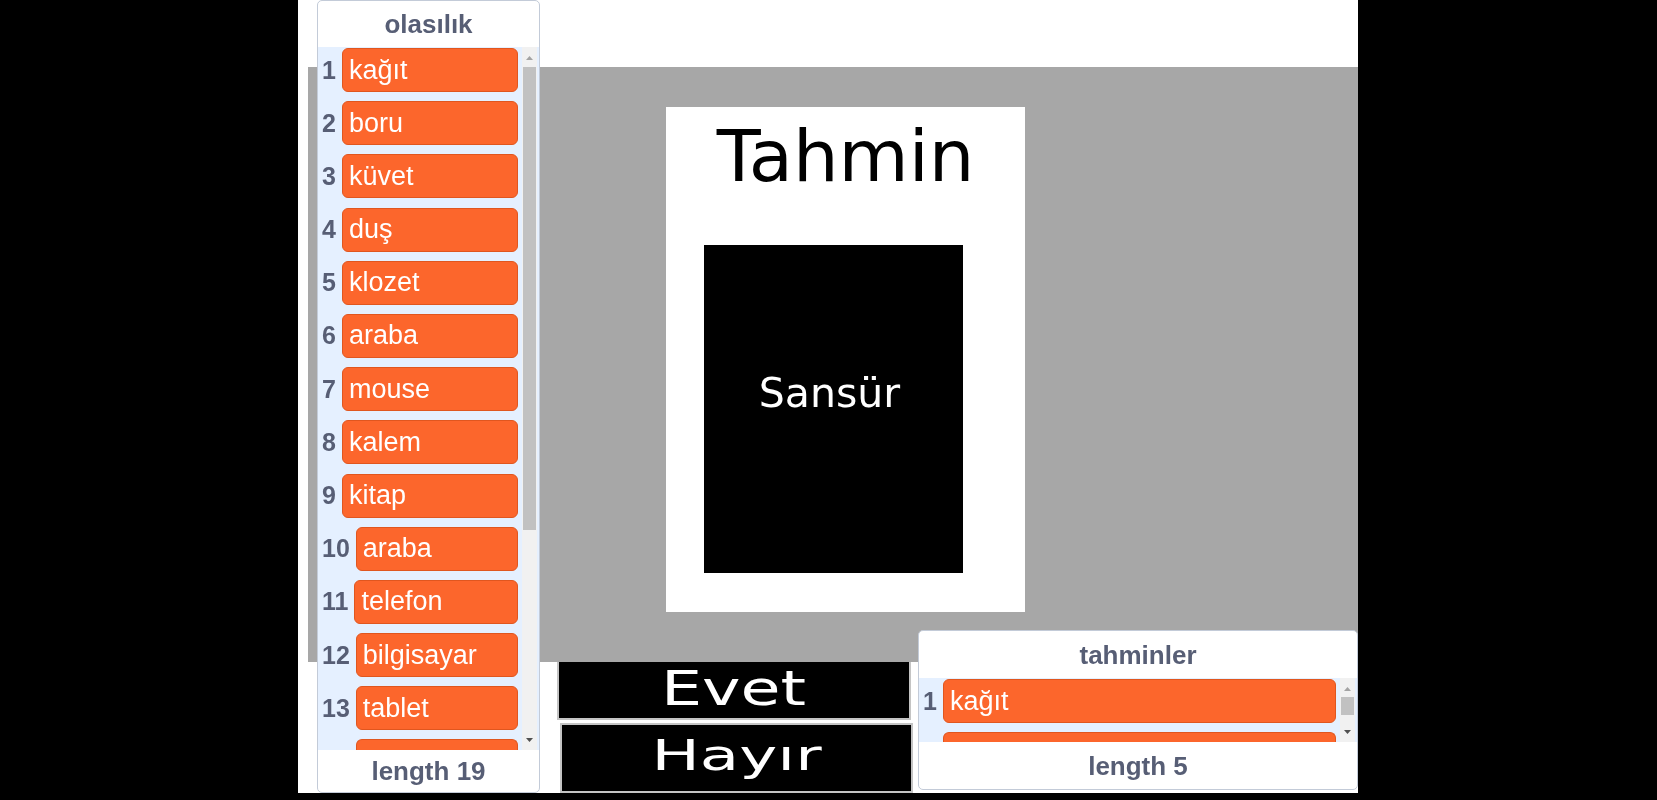 This screenshot has width=1657, height=800. I want to click on censor-label: Sansür, so click(829, 393).